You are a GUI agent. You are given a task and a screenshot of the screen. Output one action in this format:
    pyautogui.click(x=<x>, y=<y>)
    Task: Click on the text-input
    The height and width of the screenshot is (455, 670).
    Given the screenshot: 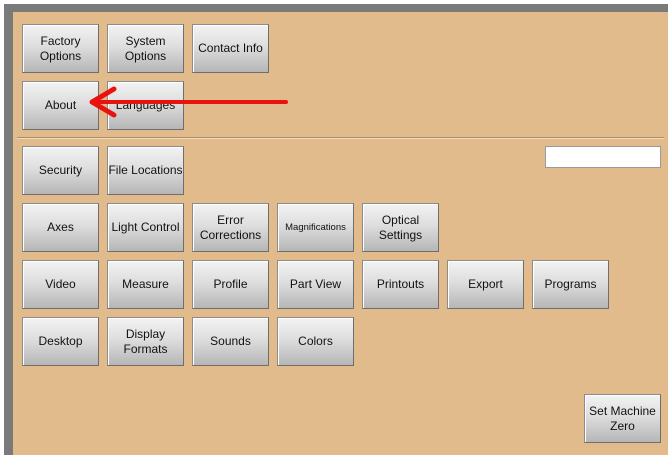 What is the action you would take?
    pyautogui.click(x=603, y=157)
    